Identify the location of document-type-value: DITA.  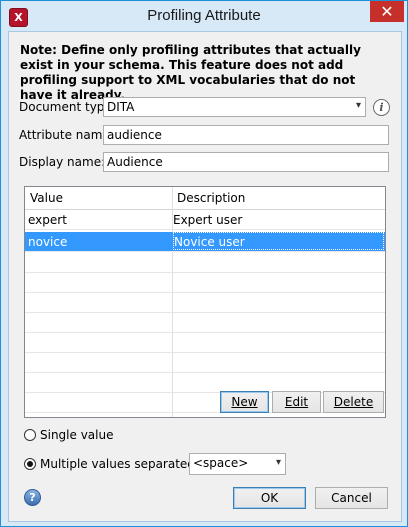
(121, 107).